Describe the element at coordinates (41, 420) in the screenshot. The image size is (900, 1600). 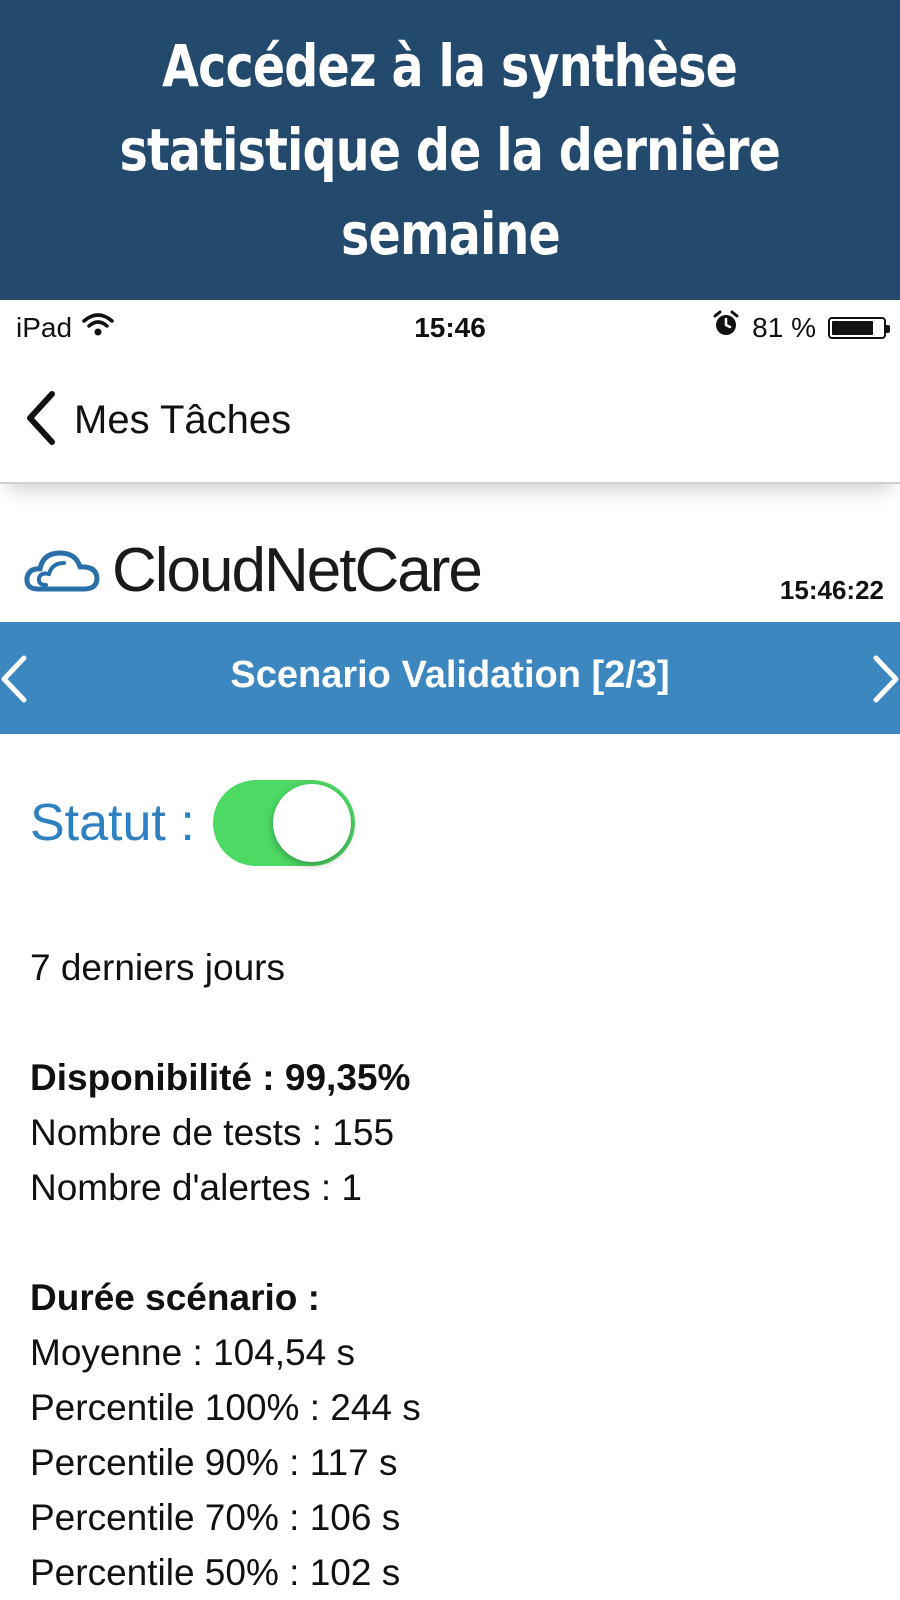
I see `chevron-left-icon` at that location.